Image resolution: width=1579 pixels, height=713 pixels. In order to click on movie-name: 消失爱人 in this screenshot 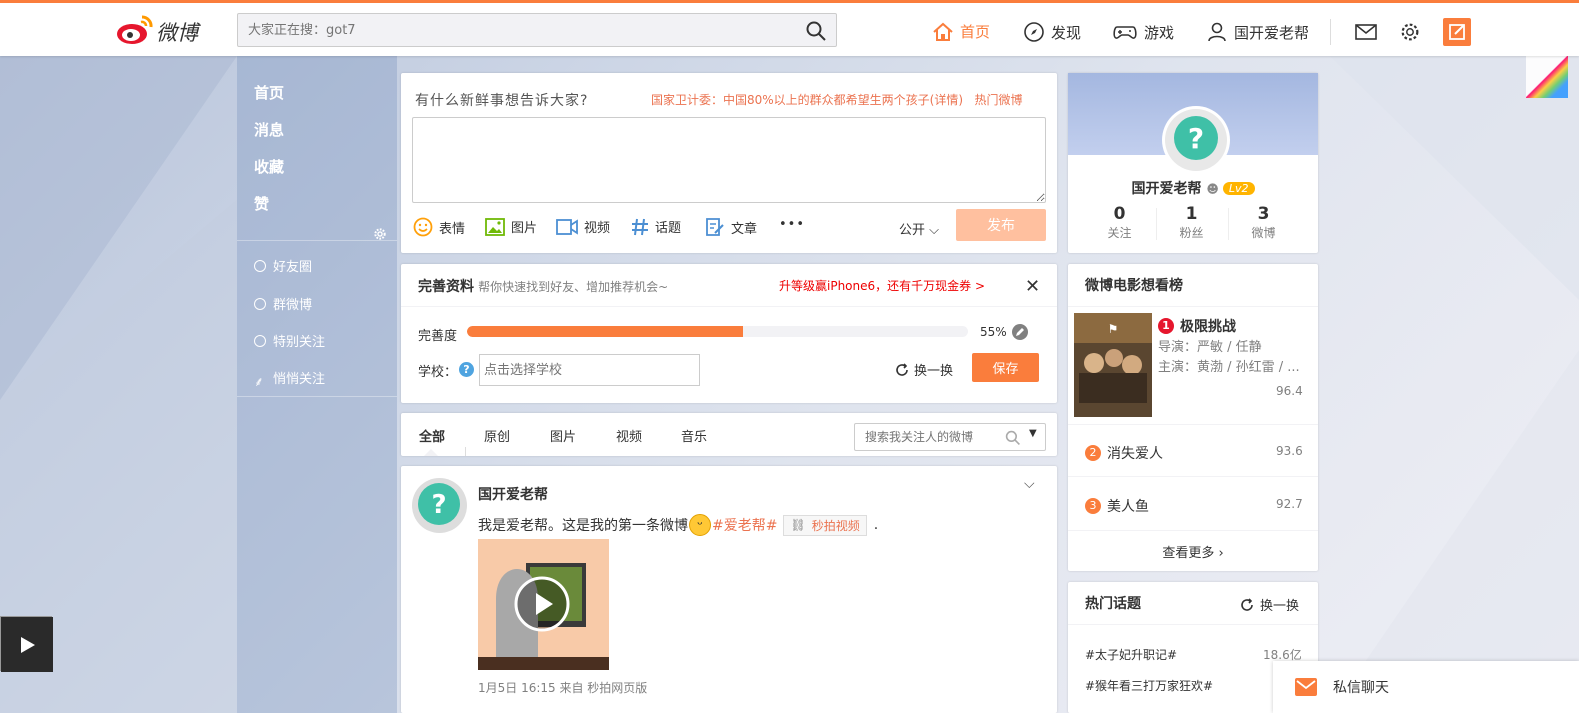, I will do `click(1135, 454)`.